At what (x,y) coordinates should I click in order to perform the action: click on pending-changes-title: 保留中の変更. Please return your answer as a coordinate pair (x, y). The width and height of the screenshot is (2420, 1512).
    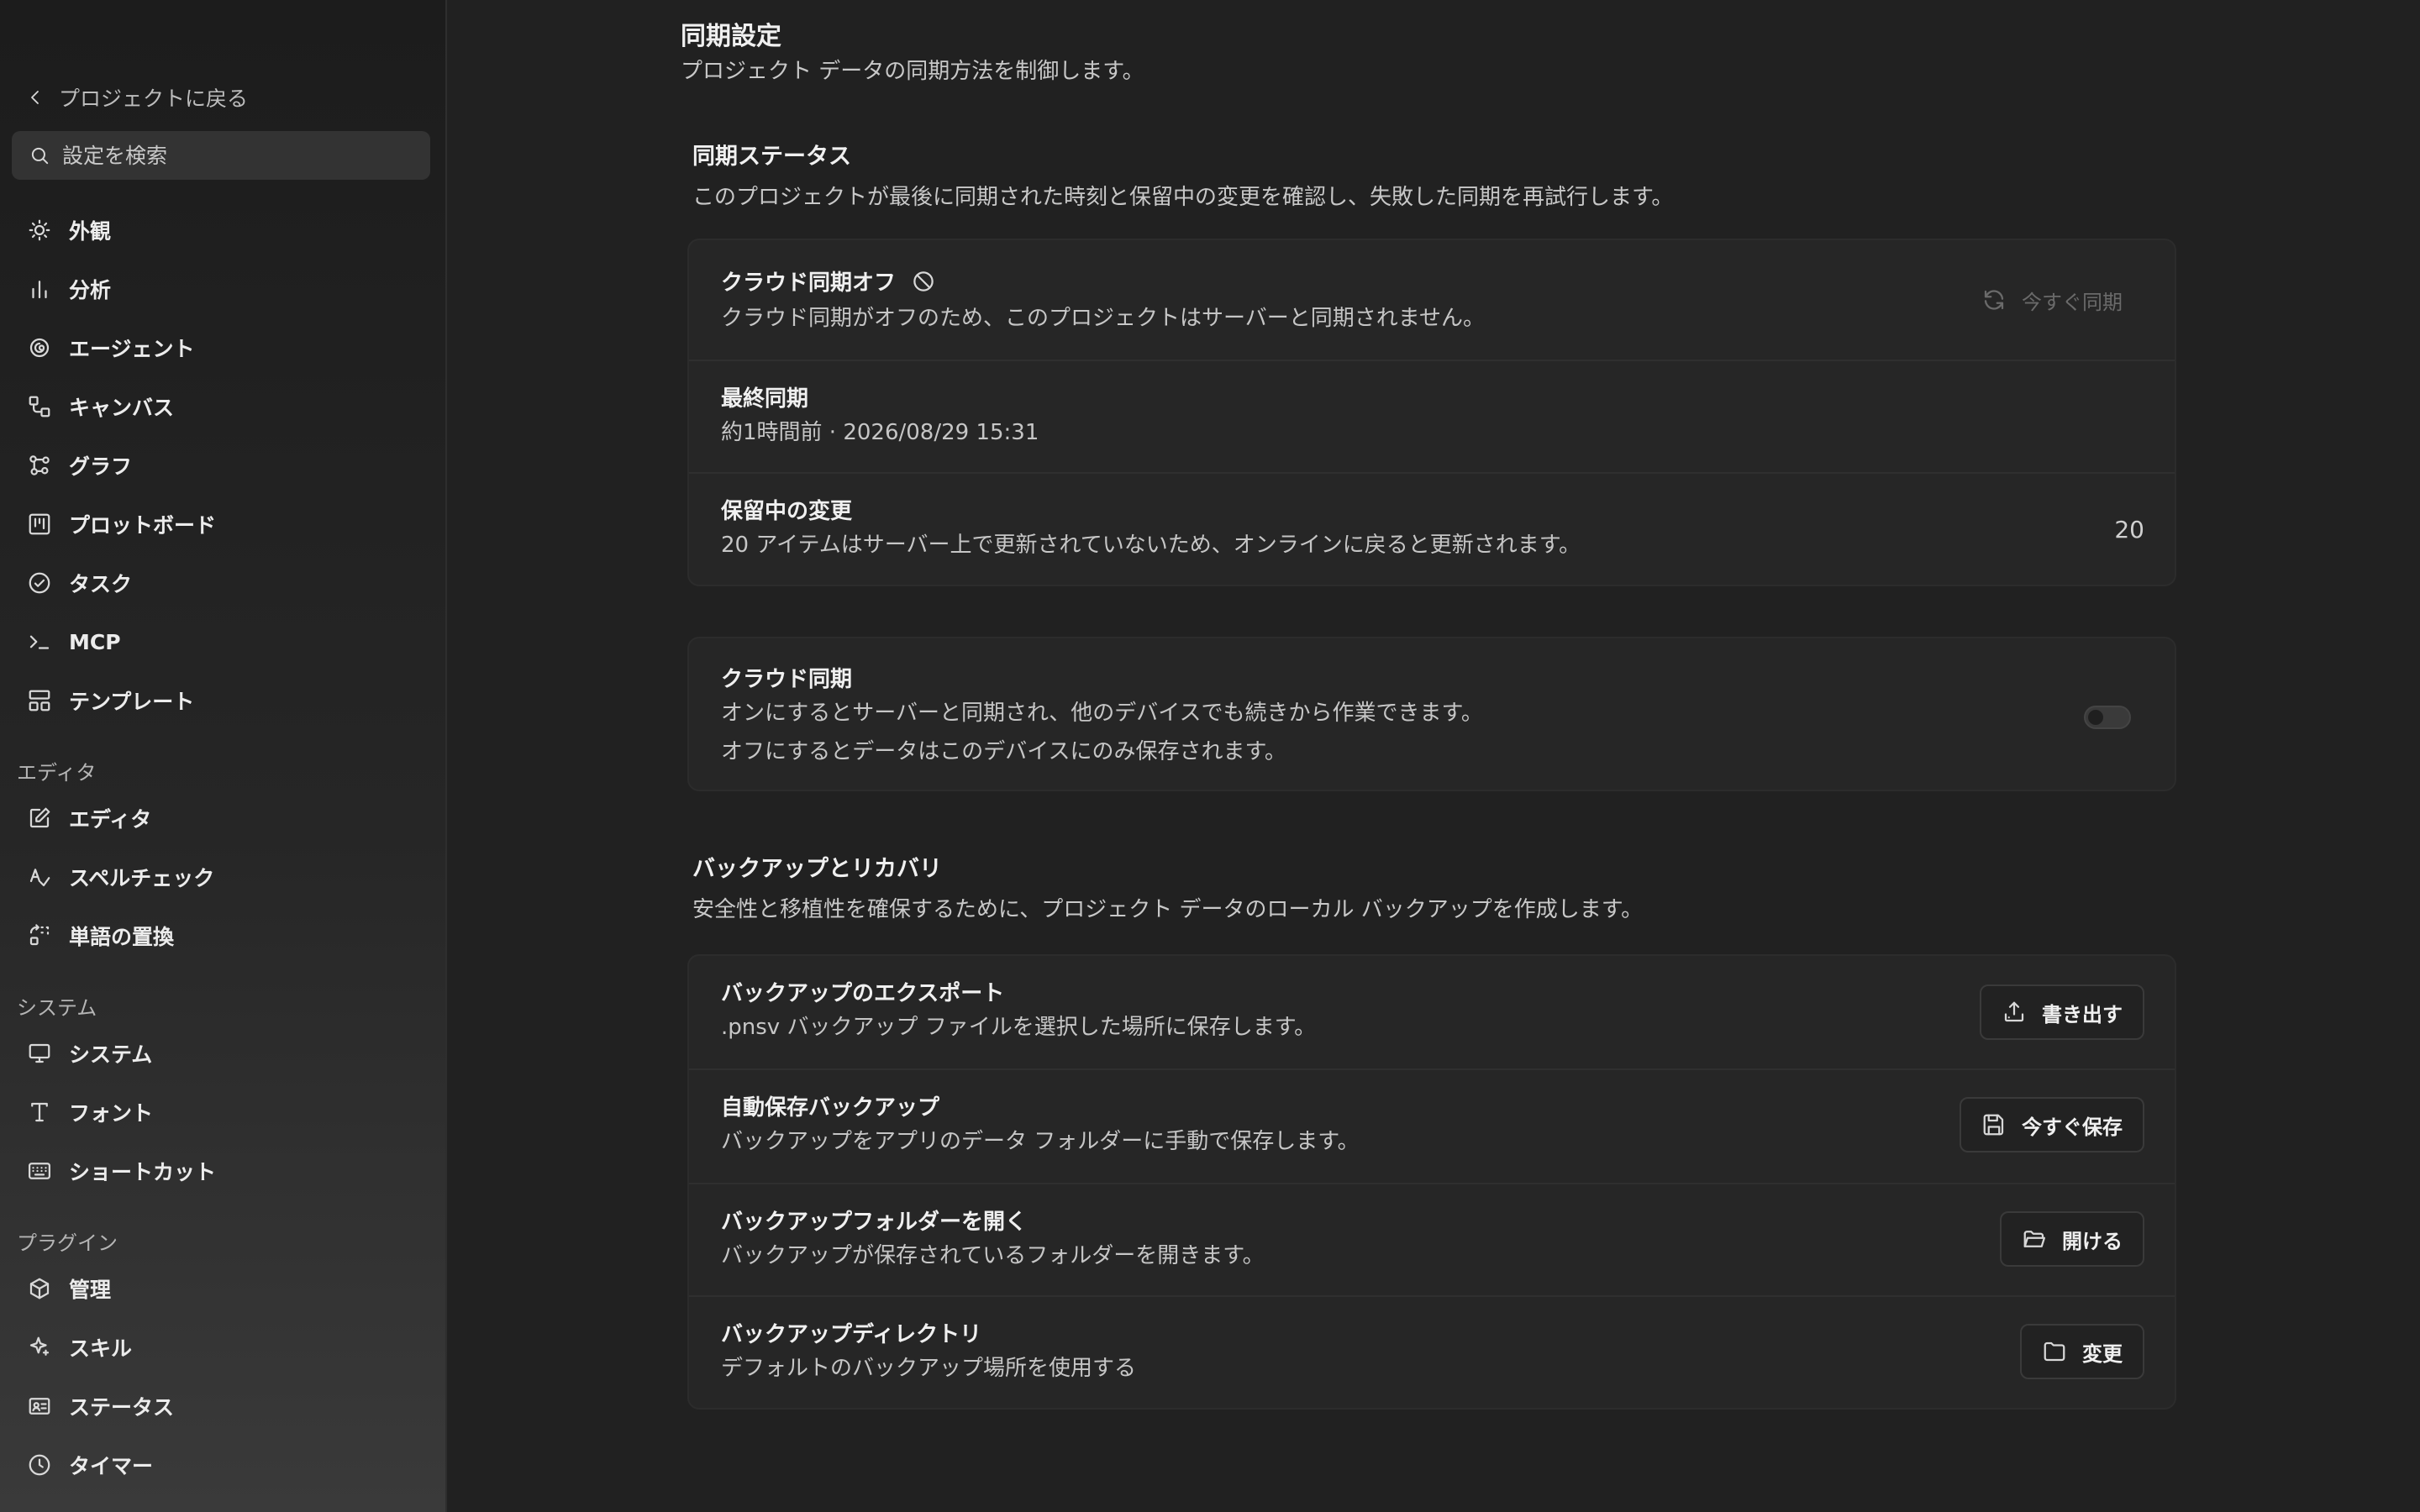
    Looking at the image, I should click on (787, 511).